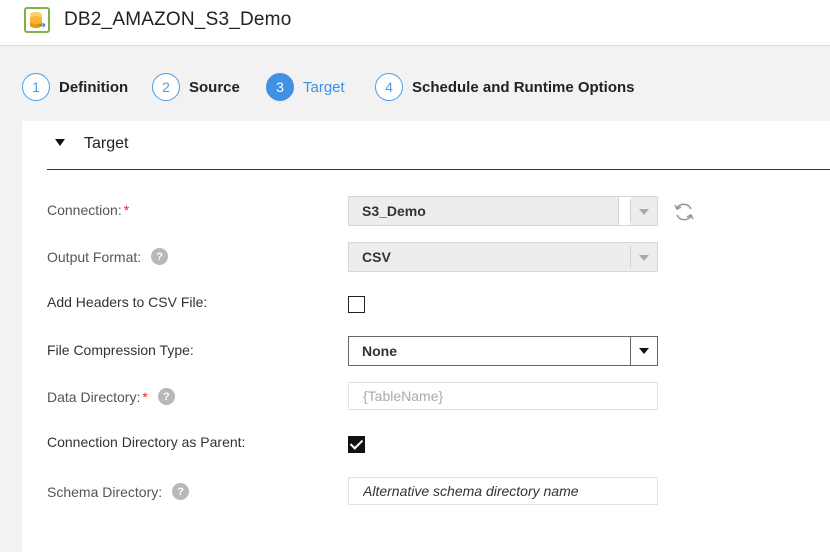 This screenshot has height=552, width=830. What do you see at coordinates (438, 443) in the screenshot?
I see `conn-dir-parent-row: Connection Directory as Parent:` at bounding box center [438, 443].